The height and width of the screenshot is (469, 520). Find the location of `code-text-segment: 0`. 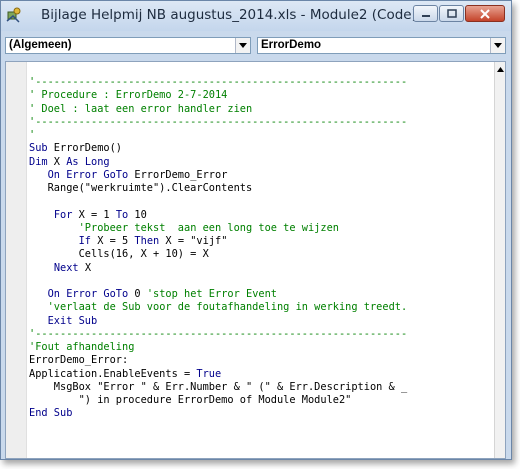

code-text-segment: 0 is located at coordinates (137, 294).